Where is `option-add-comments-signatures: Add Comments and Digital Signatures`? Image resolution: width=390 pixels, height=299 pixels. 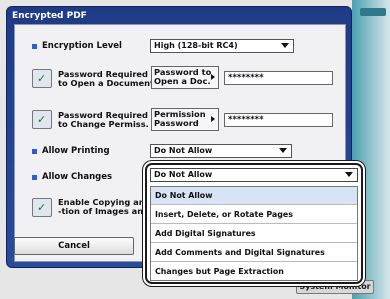 option-add-comments-signatures: Add Comments and Digital Signatures is located at coordinates (254, 253).